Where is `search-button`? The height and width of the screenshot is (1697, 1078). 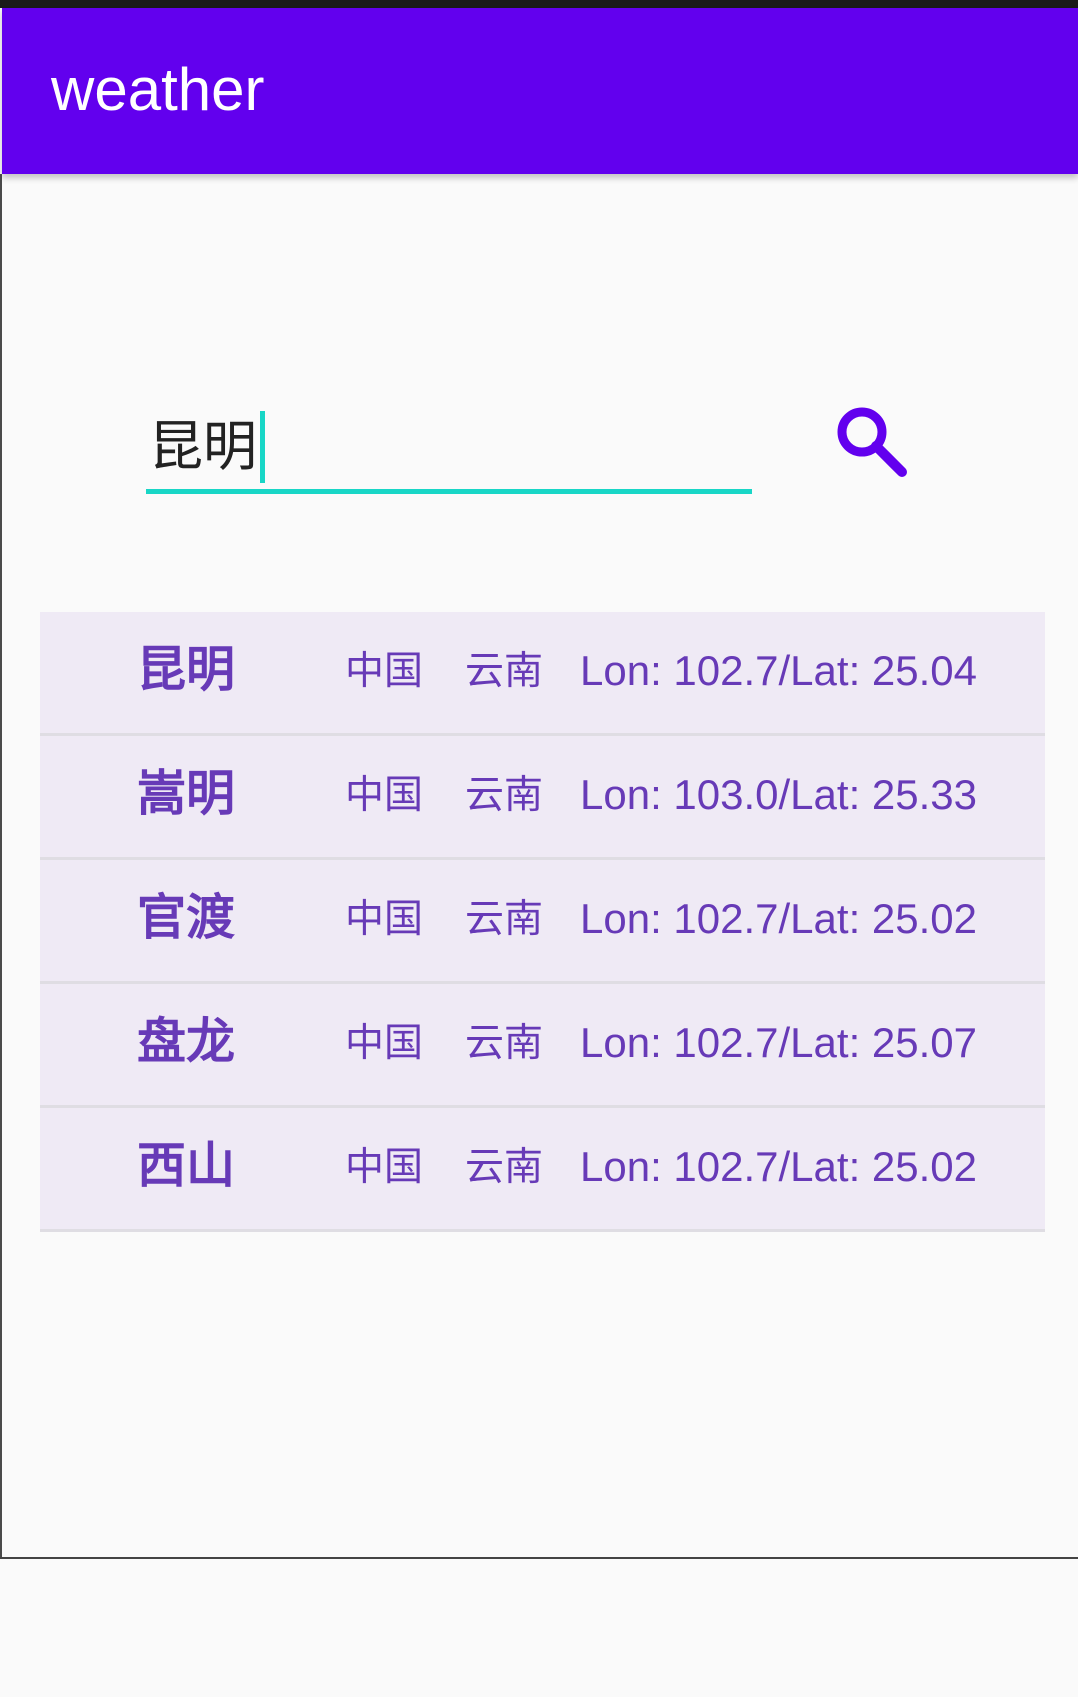
search-button is located at coordinates (872, 443).